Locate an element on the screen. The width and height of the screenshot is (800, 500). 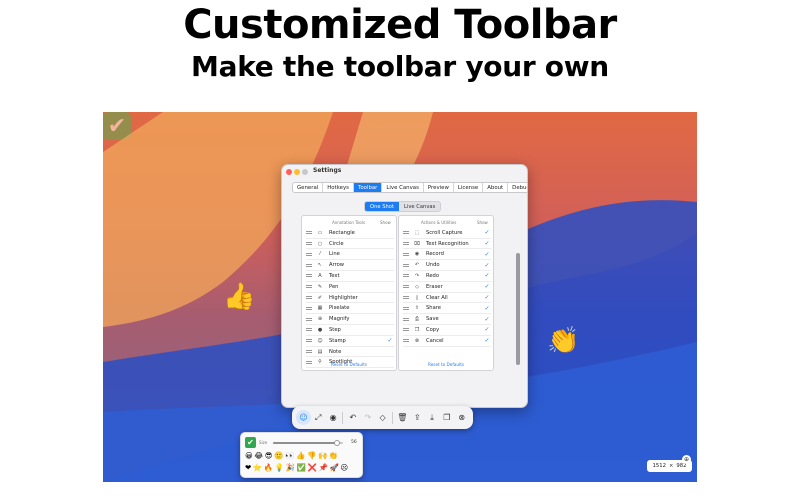
redo-button: ↷ is located at coordinates (367, 417).